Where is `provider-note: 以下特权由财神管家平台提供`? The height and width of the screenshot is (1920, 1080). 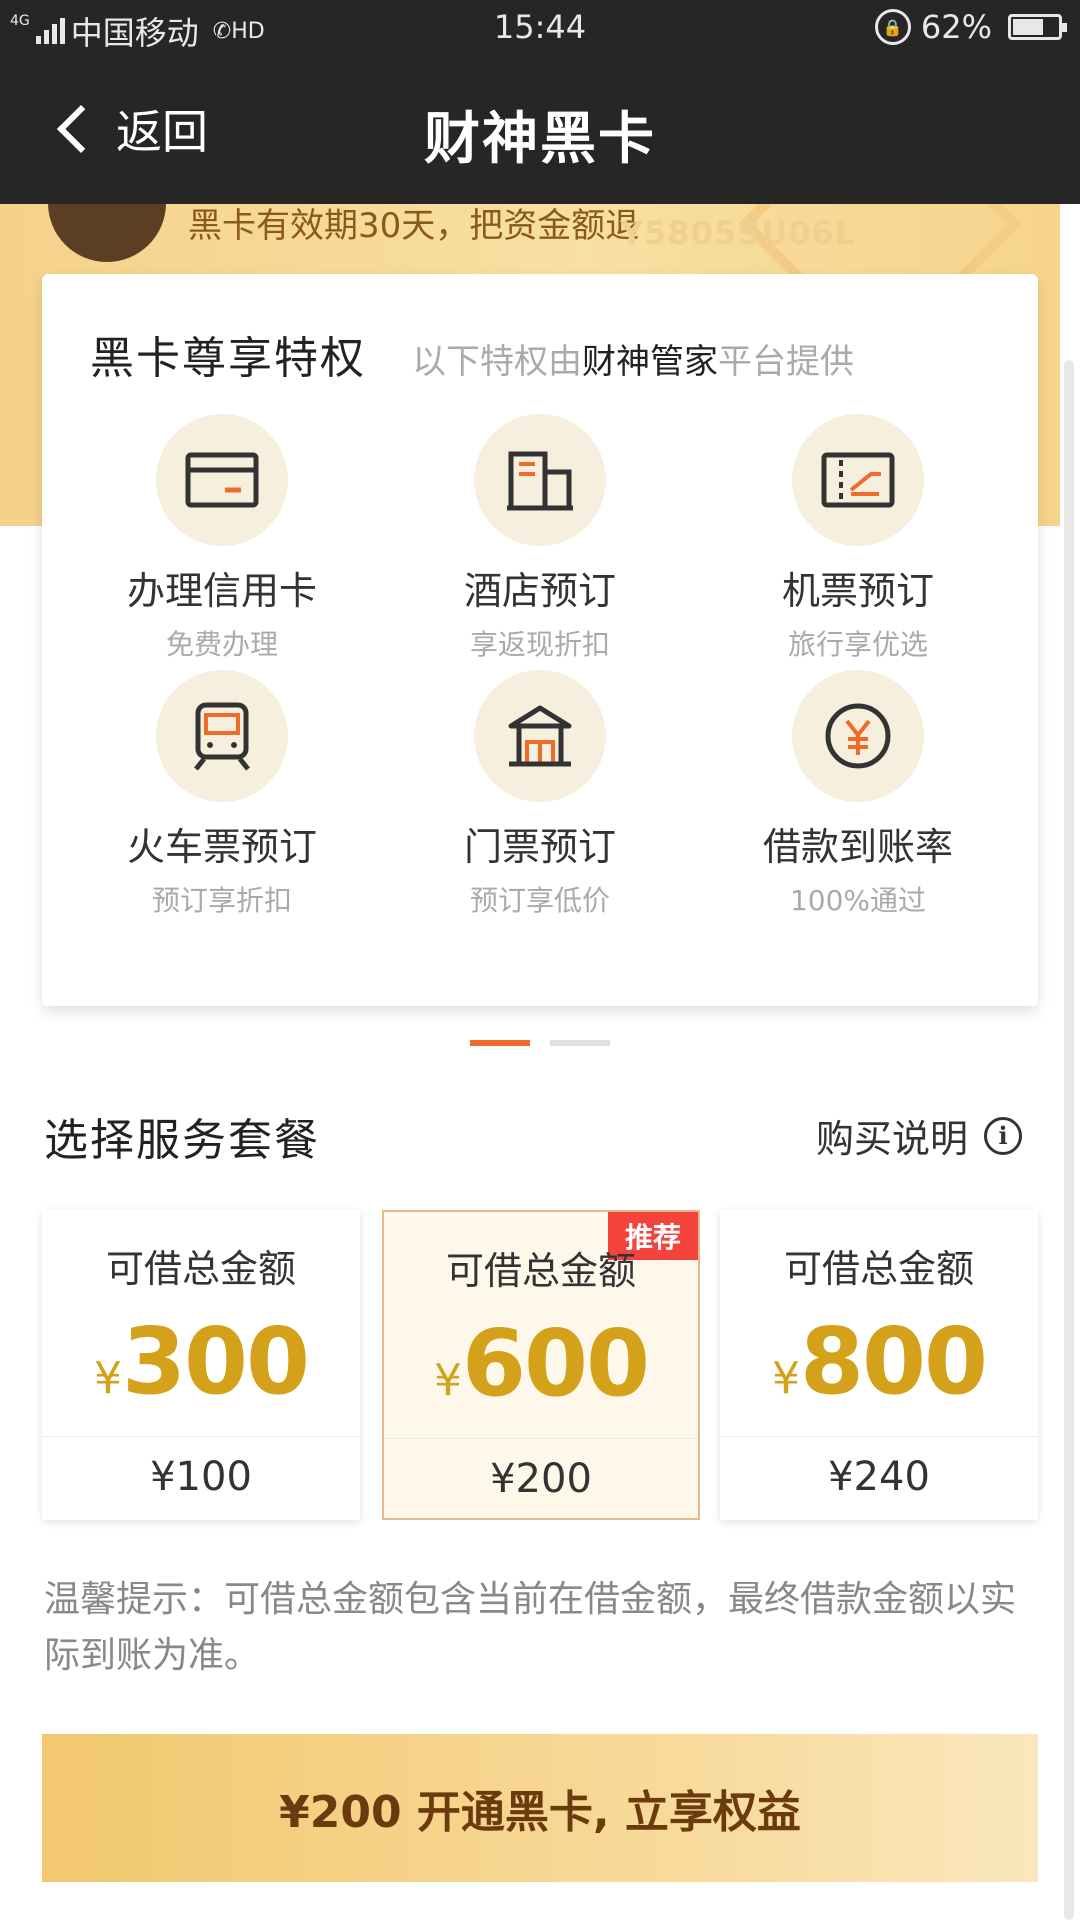
provider-note: 以下特权由财神管家平台提供 is located at coordinates (633, 358).